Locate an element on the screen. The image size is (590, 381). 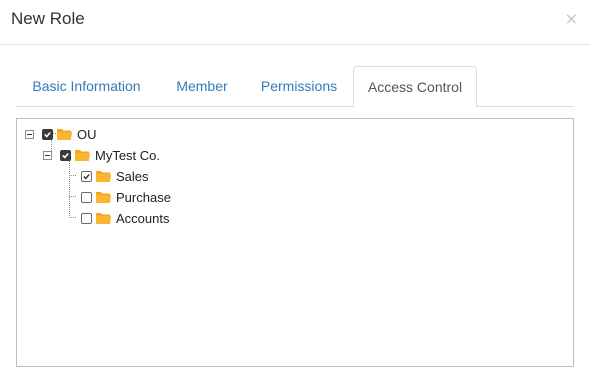
tree-node-label: Accounts is located at coordinates (143, 218).